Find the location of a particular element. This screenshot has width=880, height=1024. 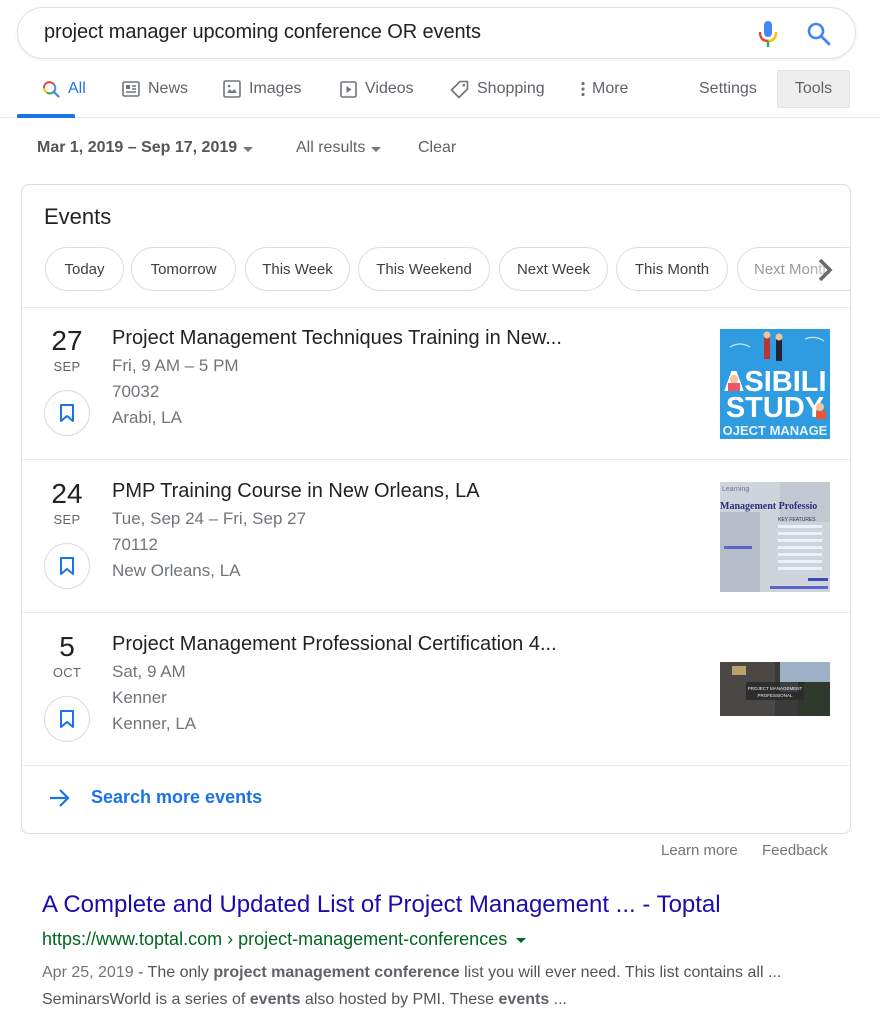

pmp-certification-image: PROJECT MANAGEMENT PROFESSIONAL is located at coordinates (775, 689).